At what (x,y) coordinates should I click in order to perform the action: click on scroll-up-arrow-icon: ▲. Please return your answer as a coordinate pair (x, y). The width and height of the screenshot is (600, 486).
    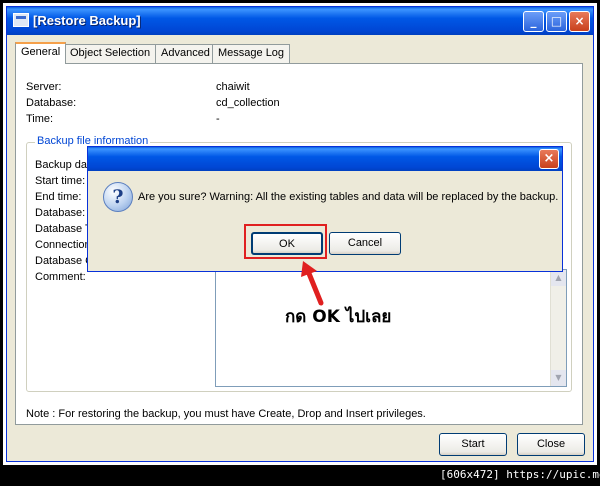
    Looking at the image, I should click on (558, 278).